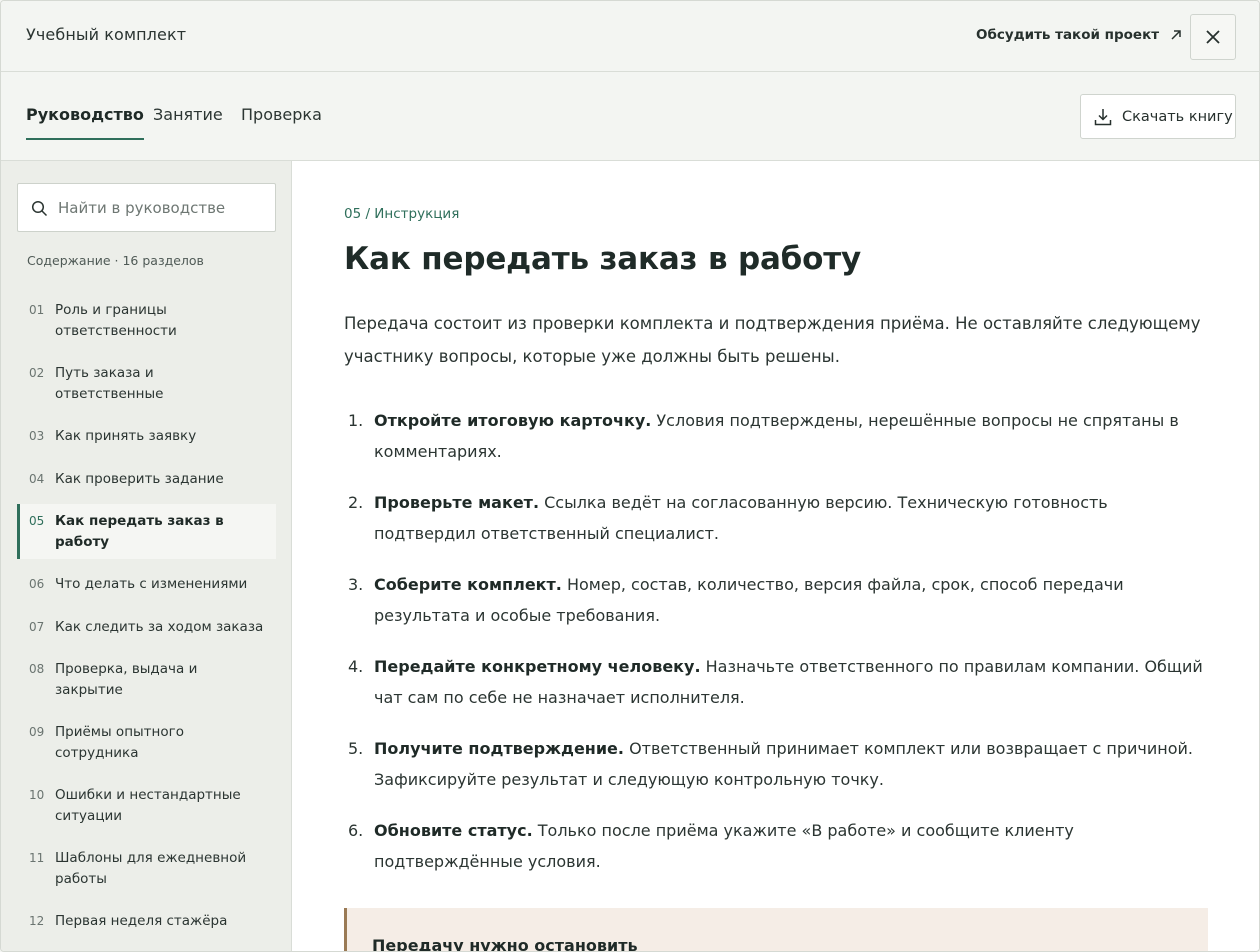  What do you see at coordinates (106, 34) in the screenshot?
I see `app-title: Учебный комплект` at bounding box center [106, 34].